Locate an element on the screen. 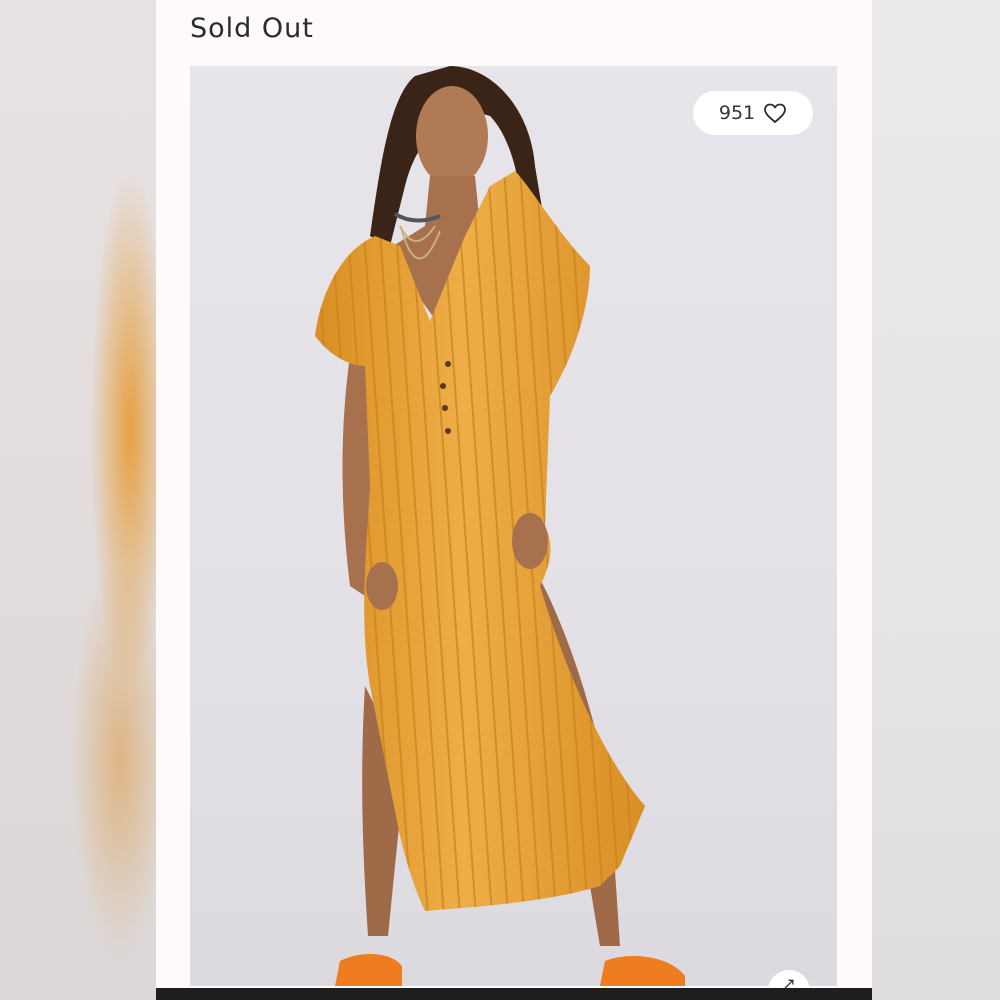 This screenshot has width=1000, height=1000. sandal-left is located at coordinates (368, 970).